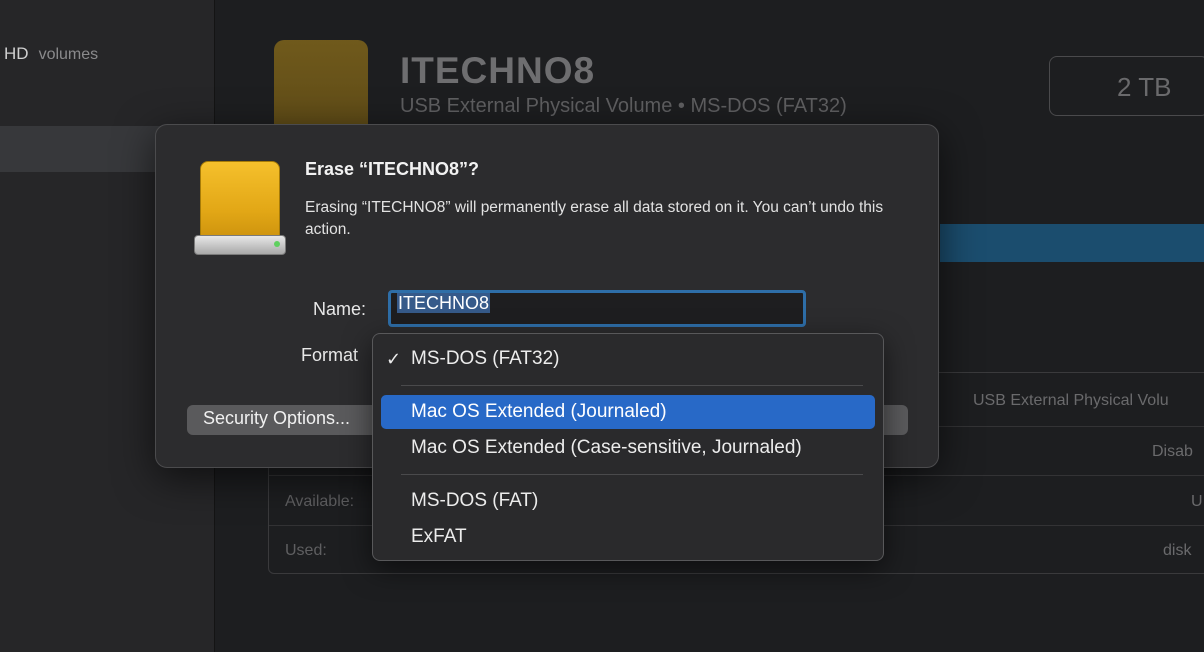 Image resolution: width=1204 pixels, height=652 pixels. I want to click on volume-title: ITECHNO8, so click(498, 70).